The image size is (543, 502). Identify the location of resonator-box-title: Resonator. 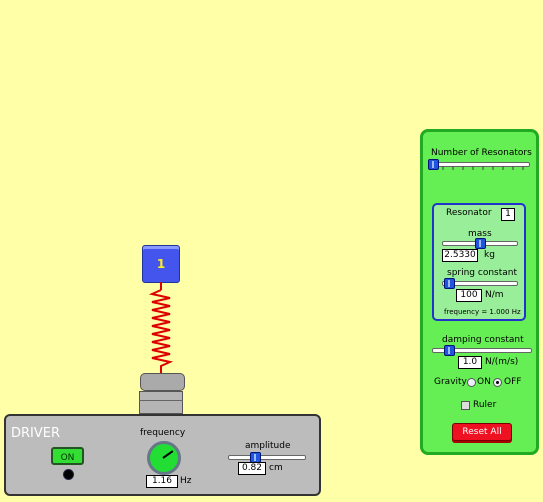
(469, 213).